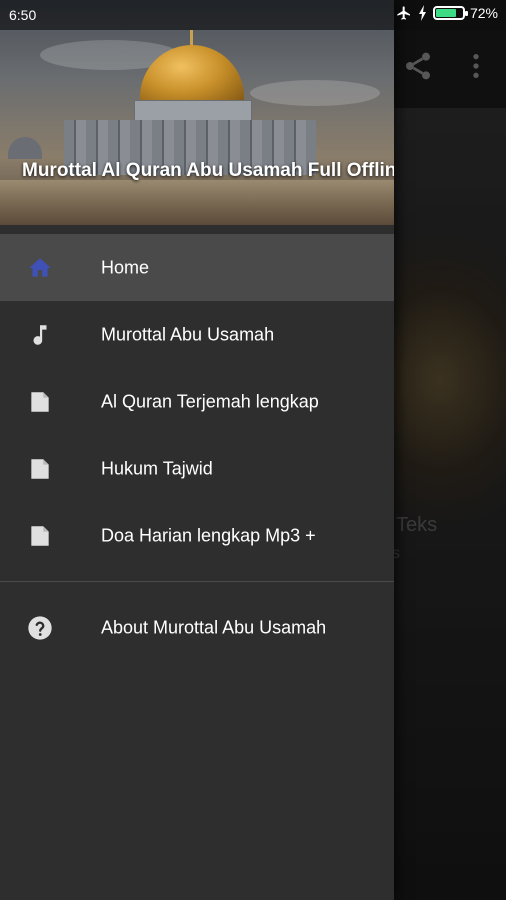 The height and width of the screenshot is (900, 506). I want to click on airplane-mode-icon, so click(403, 13).